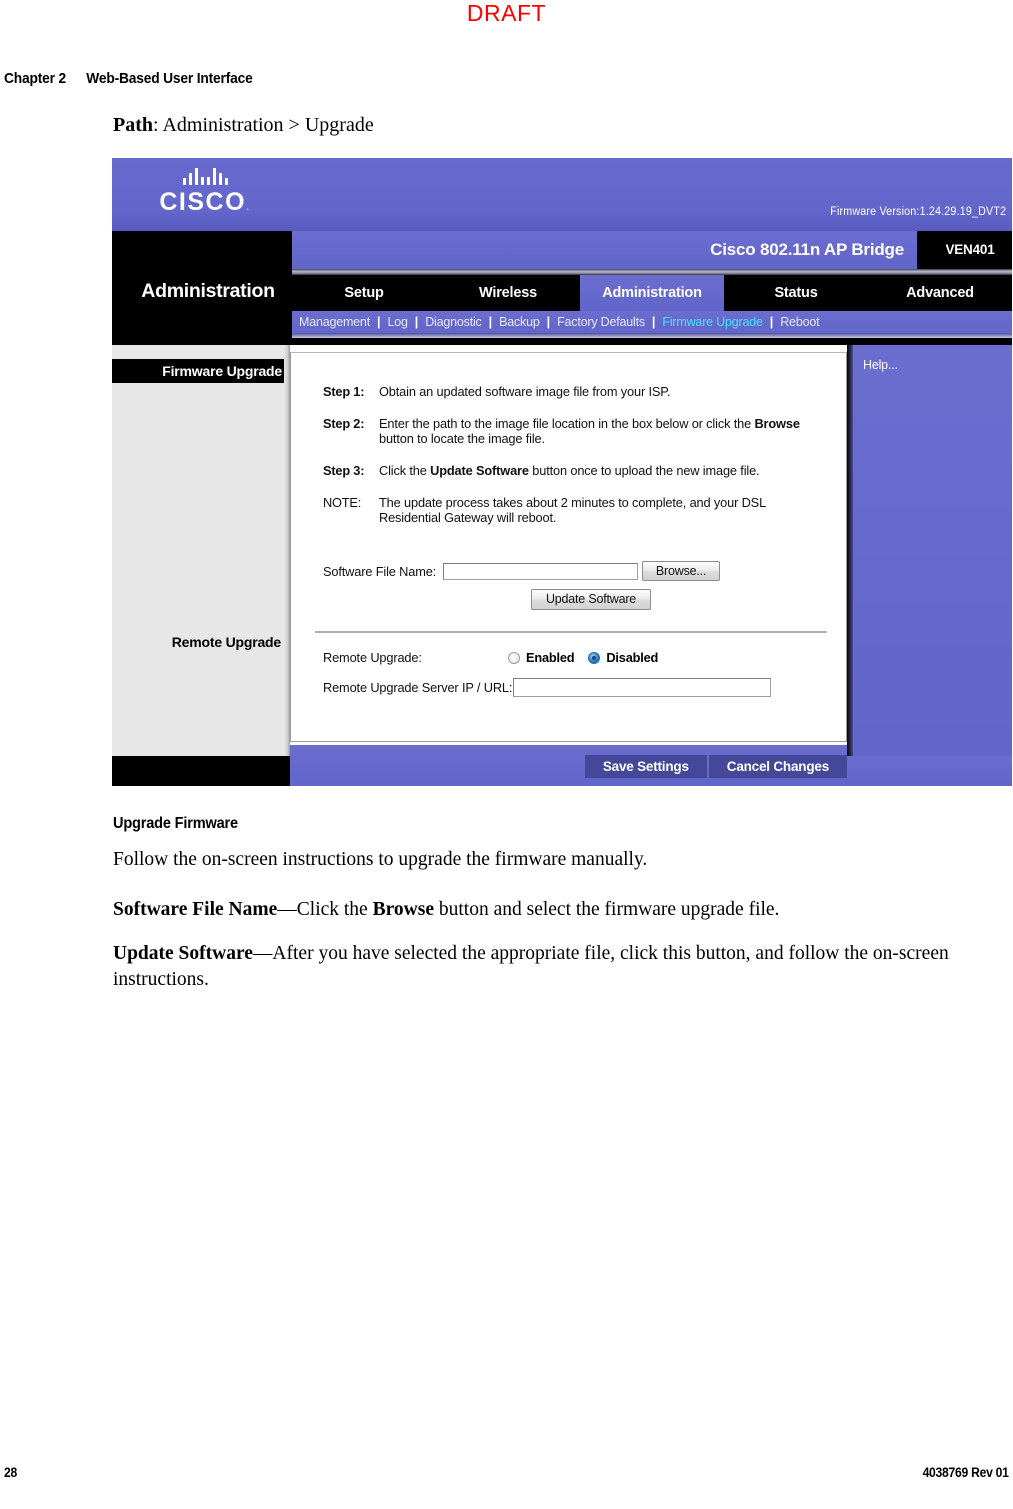  I want to click on document-number: 4038769 Rev 01, so click(965, 1472).